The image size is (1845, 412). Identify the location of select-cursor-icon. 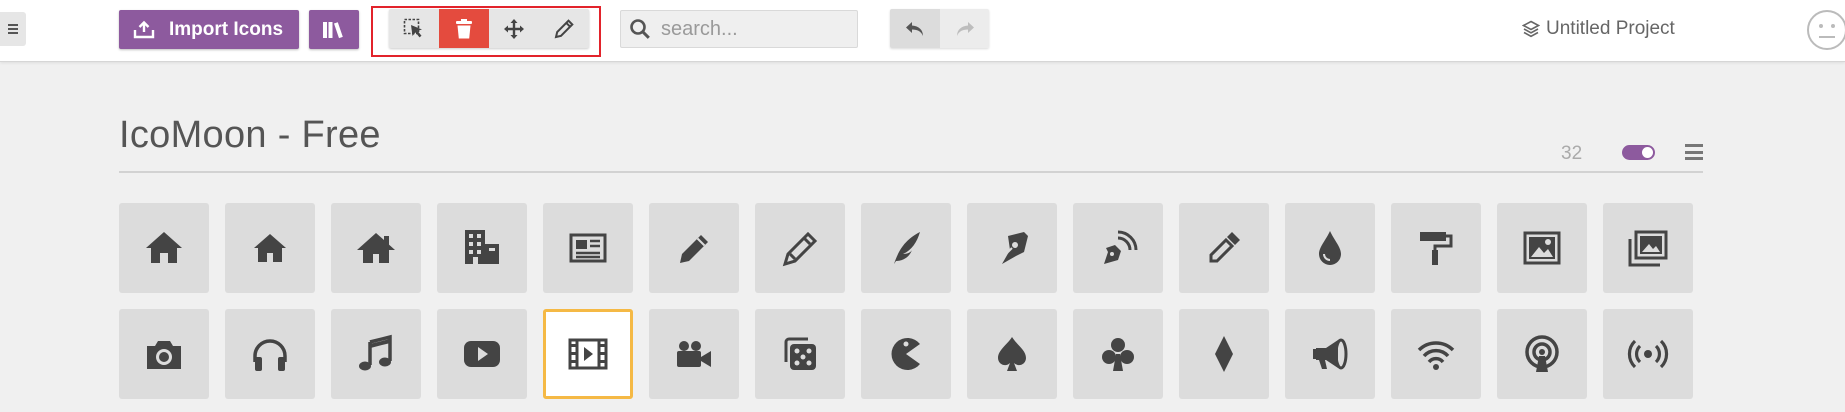
(412, 27).